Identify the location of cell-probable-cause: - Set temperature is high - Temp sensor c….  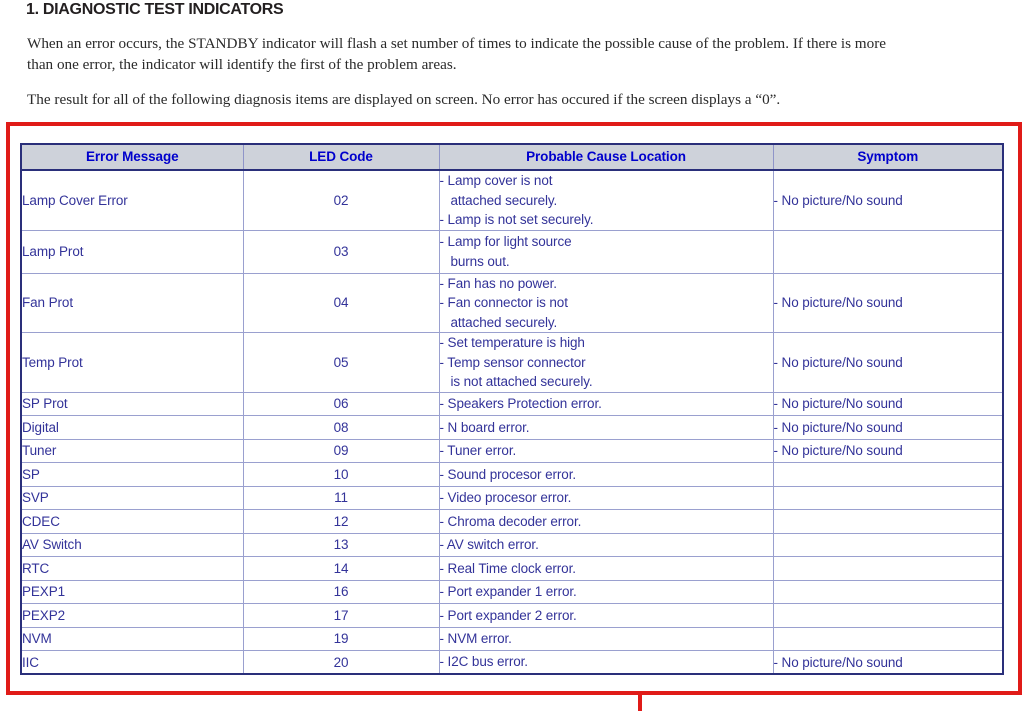
(606, 362).